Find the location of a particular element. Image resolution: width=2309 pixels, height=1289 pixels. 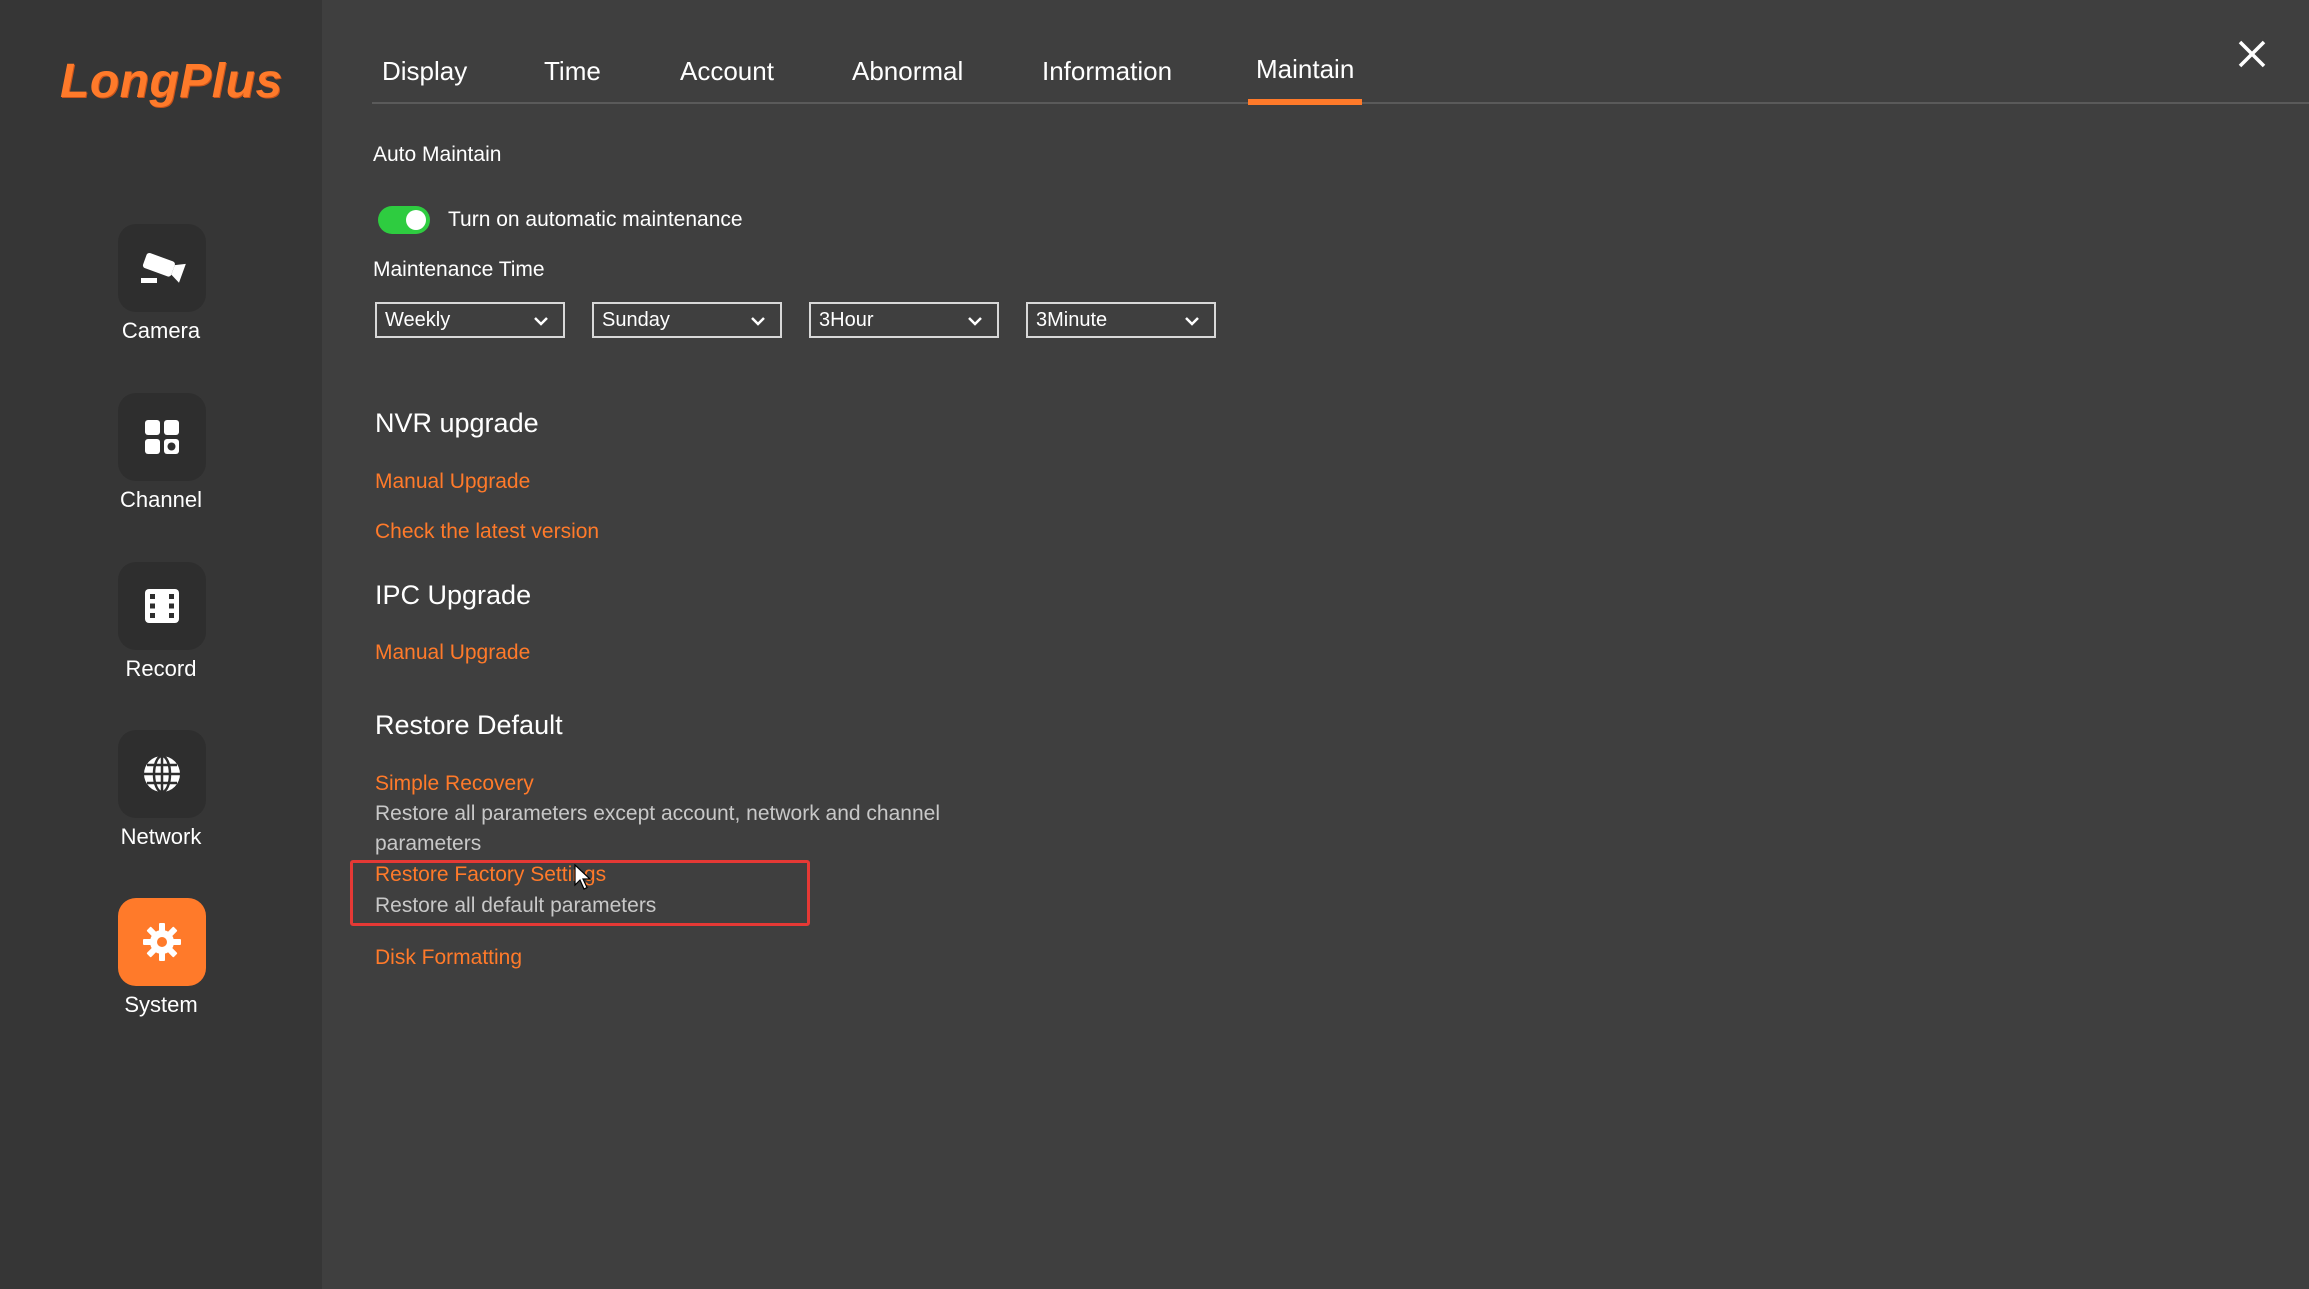

brand-logo: LongPlus is located at coordinates (171, 81).